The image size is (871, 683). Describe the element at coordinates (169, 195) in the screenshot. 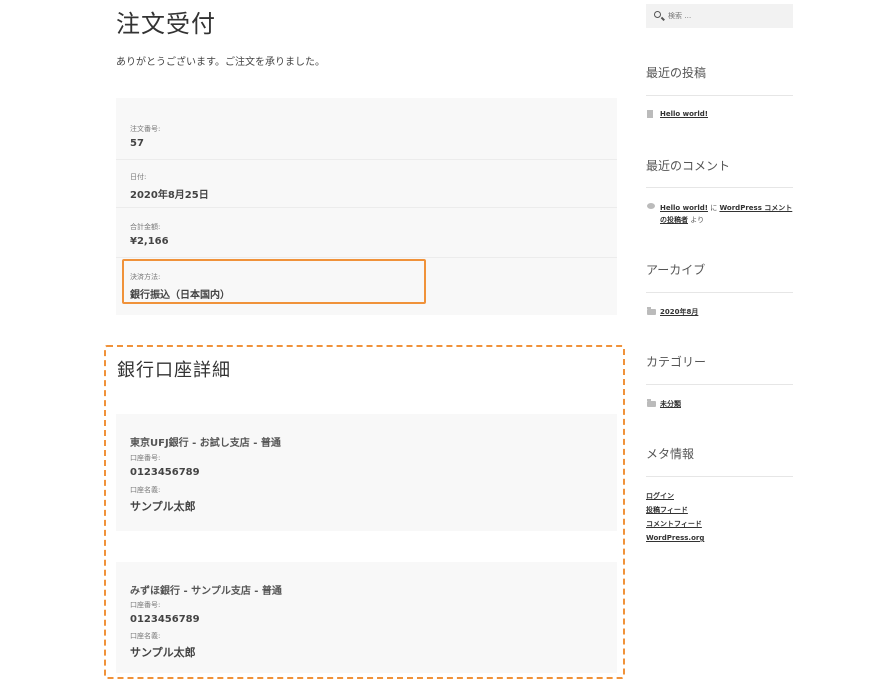

I see `order-date-value: 2020年8月25日` at that location.